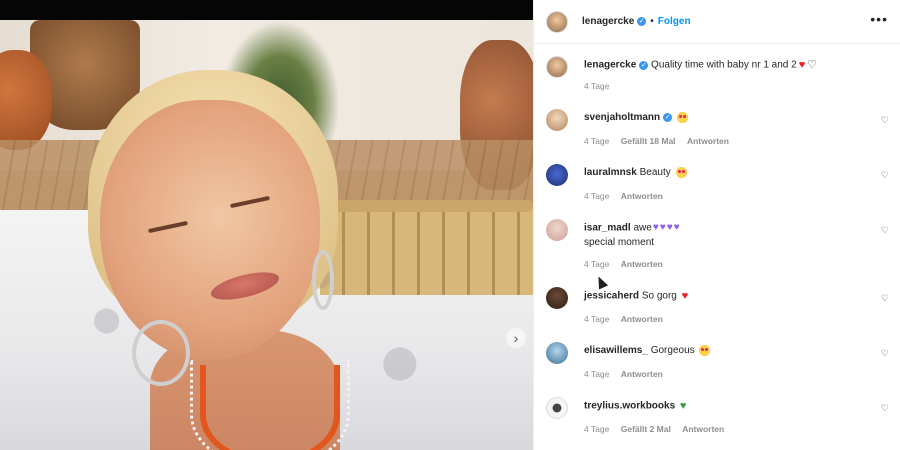 The height and width of the screenshot is (450, 900). Describe the element at coordinates (674, 21) in the screenshot. I see `follow-button: Folgen` at that location.